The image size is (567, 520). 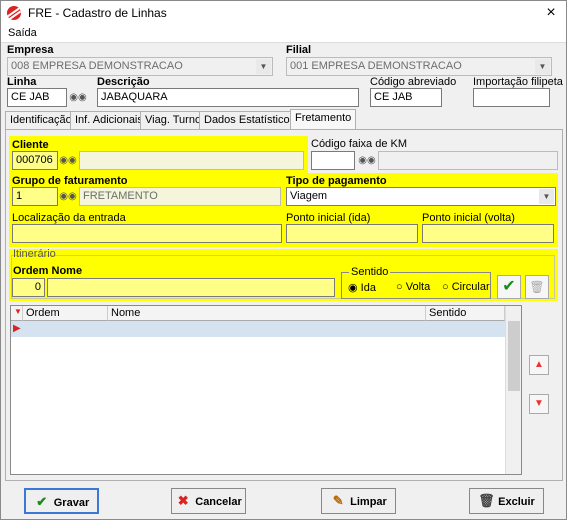 I want to click on cliente-code-input: 000706, so click(x=35, y=160).